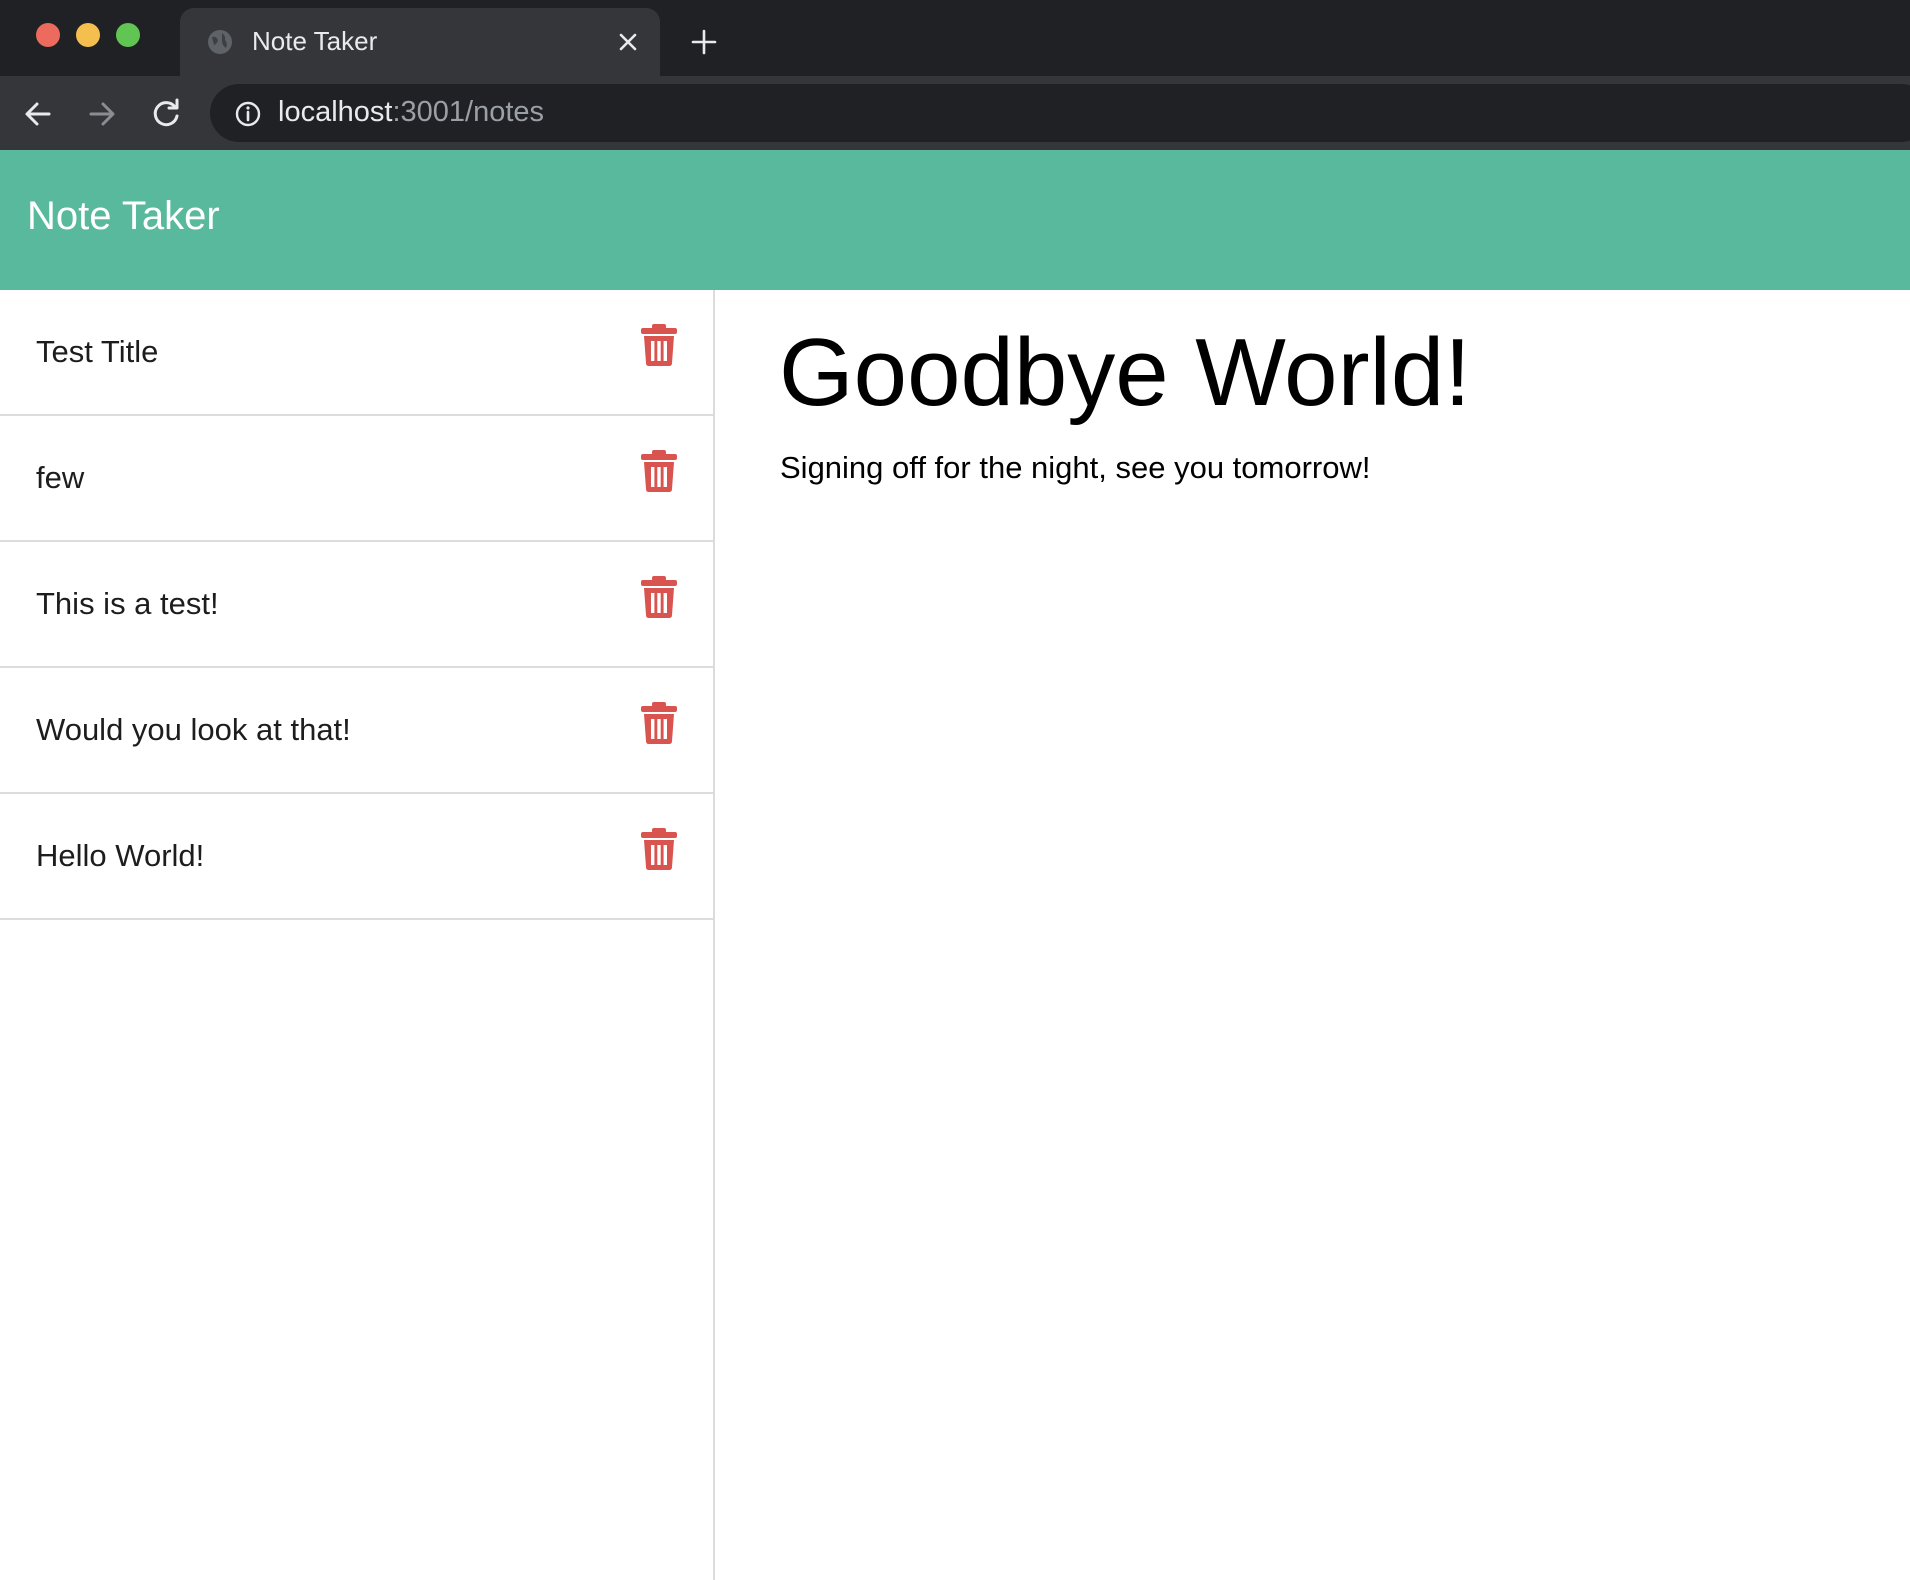 Image resolution: width=1910 pixels, height=1580 pixels. I want to click on reload-icon, so click(166, 114).